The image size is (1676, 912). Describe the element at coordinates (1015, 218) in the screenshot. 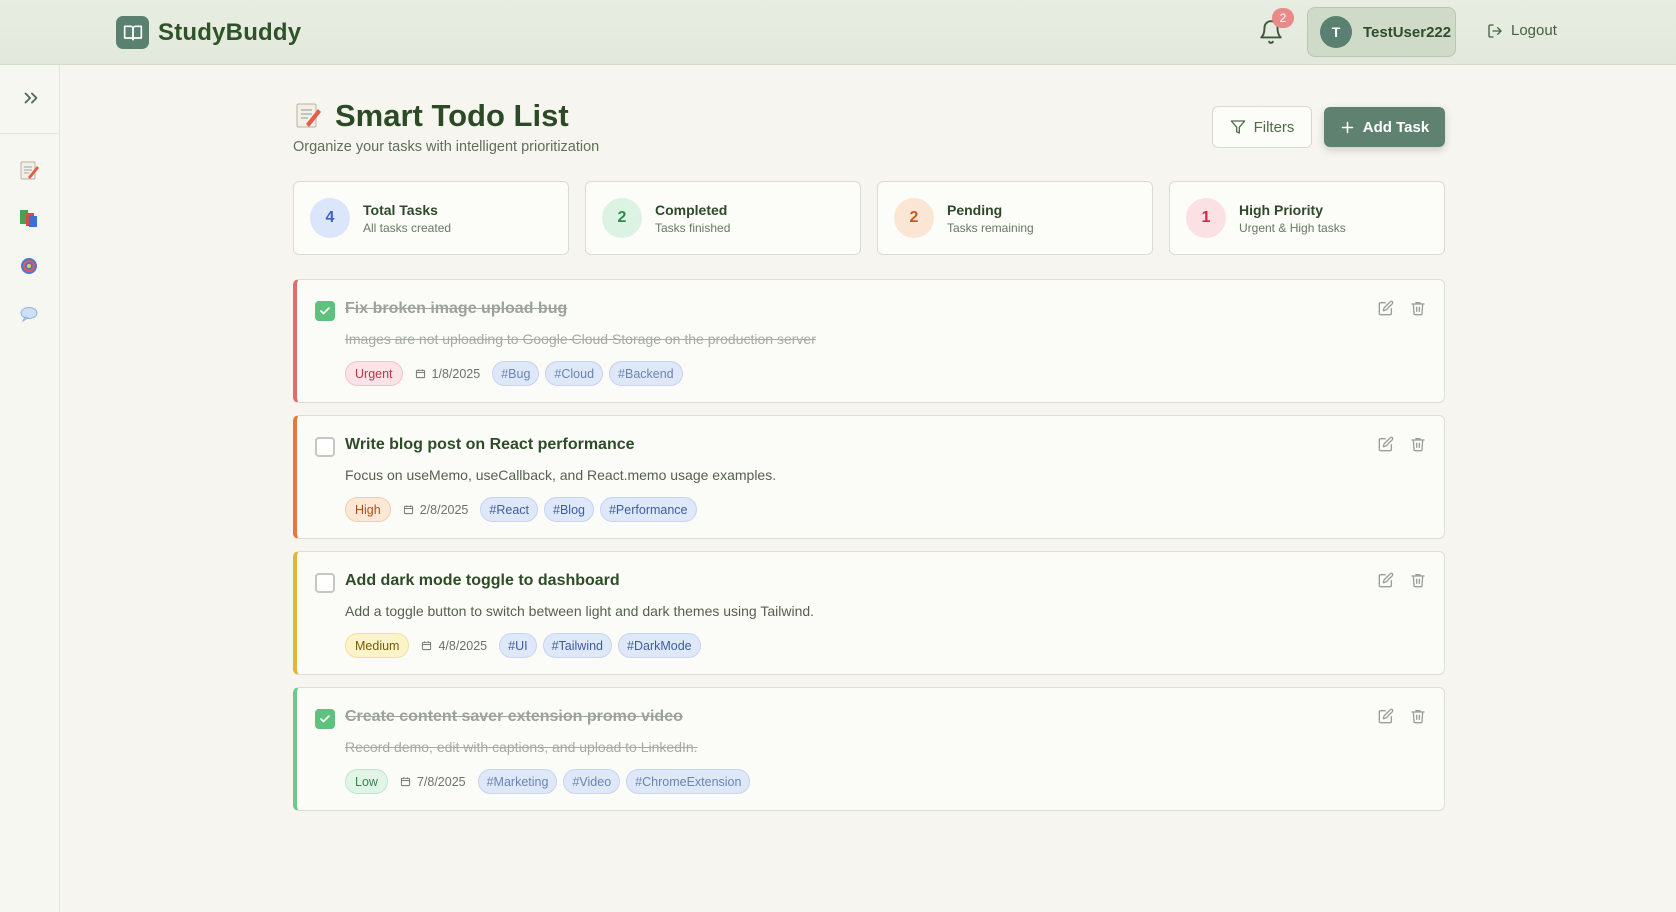

I see `stat-card-pending: 2 Pending Tasks remaining` at that location.